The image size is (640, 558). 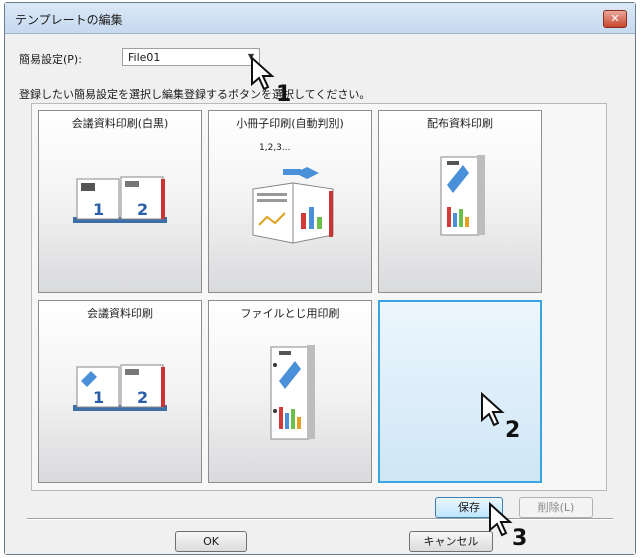 What do you see at coordinates (144, 57) in the screenshot?
I see `preset-dropdown-value: File01` at bounding box center [144, 57].